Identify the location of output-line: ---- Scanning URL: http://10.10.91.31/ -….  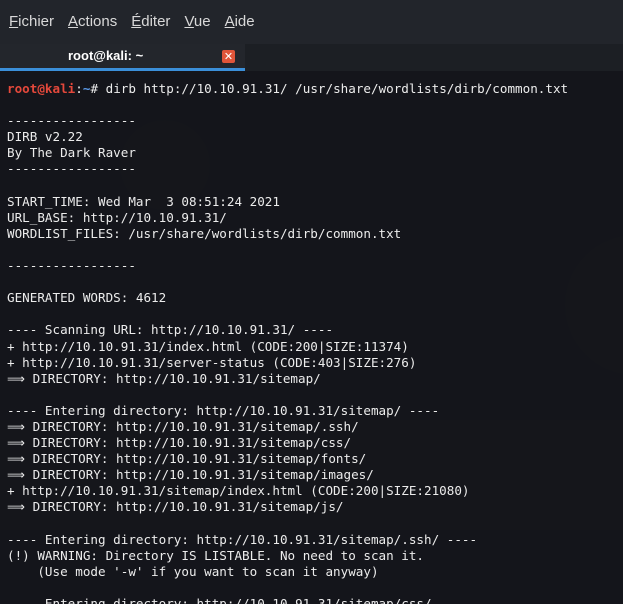
(170, 330).